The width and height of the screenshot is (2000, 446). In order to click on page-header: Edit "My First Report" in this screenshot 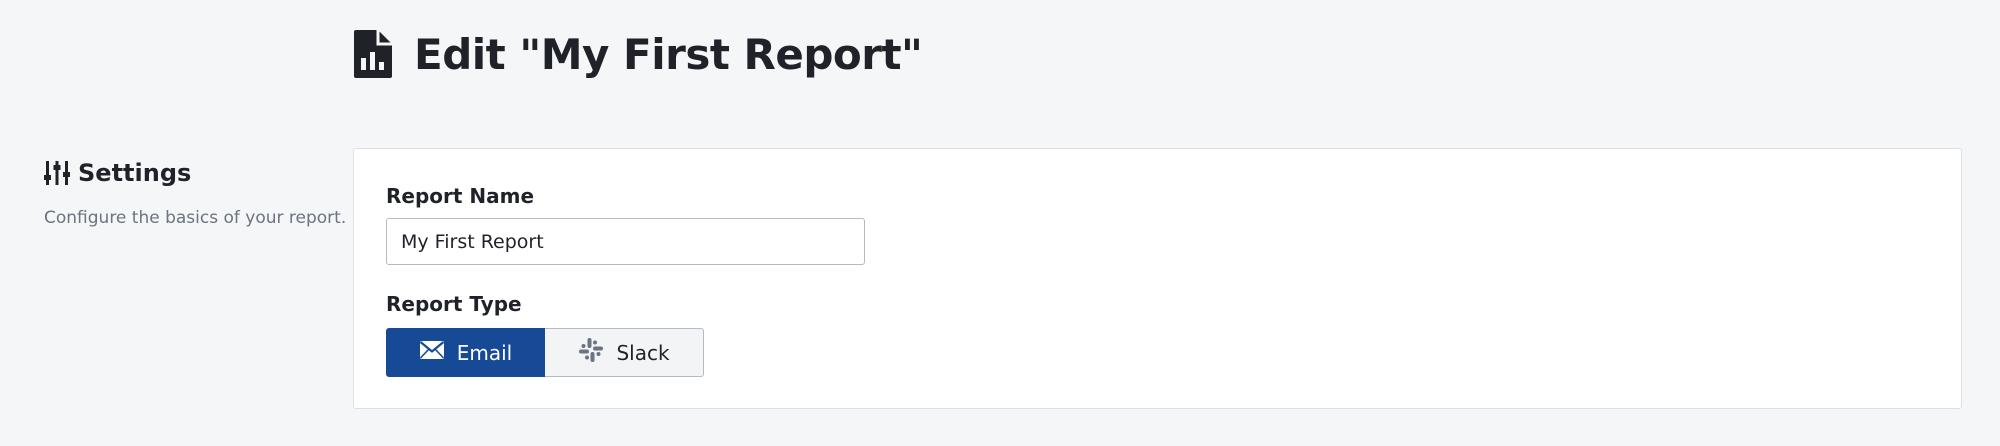, I will do `click(637, 54)`.